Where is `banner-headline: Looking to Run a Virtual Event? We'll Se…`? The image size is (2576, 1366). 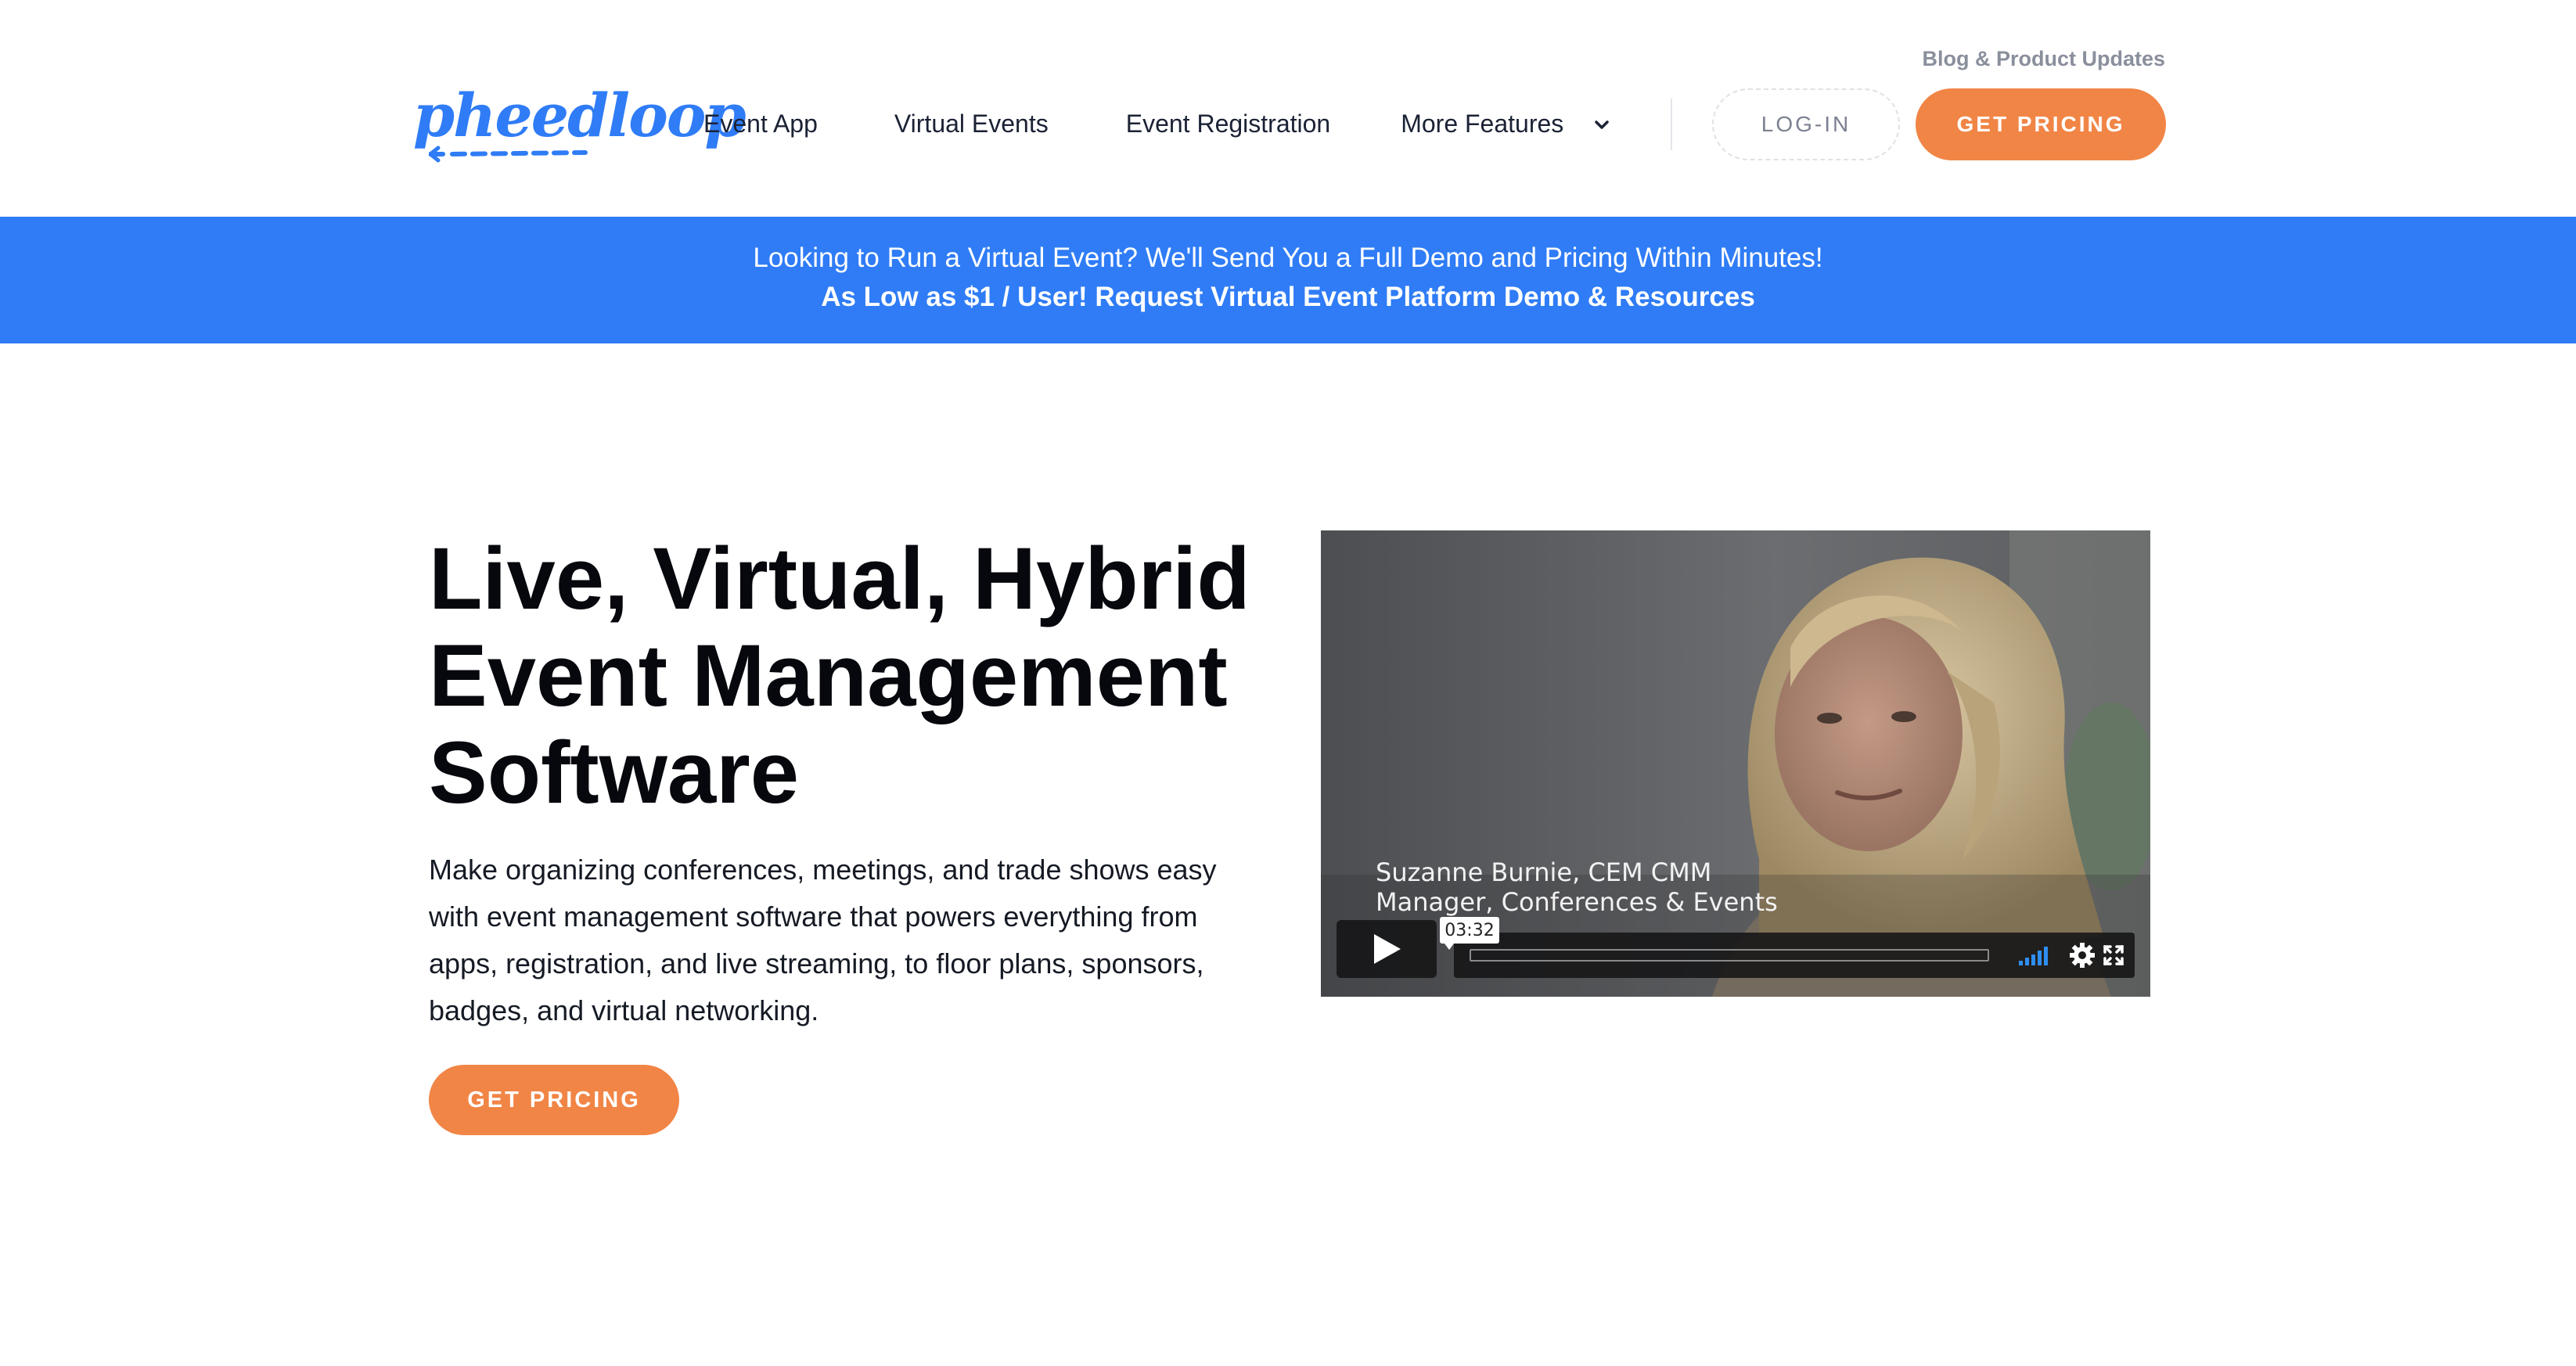 banner-headline: Looking to Run a Virtual Event? We'll Se… is located at coordinates (1288, 258).